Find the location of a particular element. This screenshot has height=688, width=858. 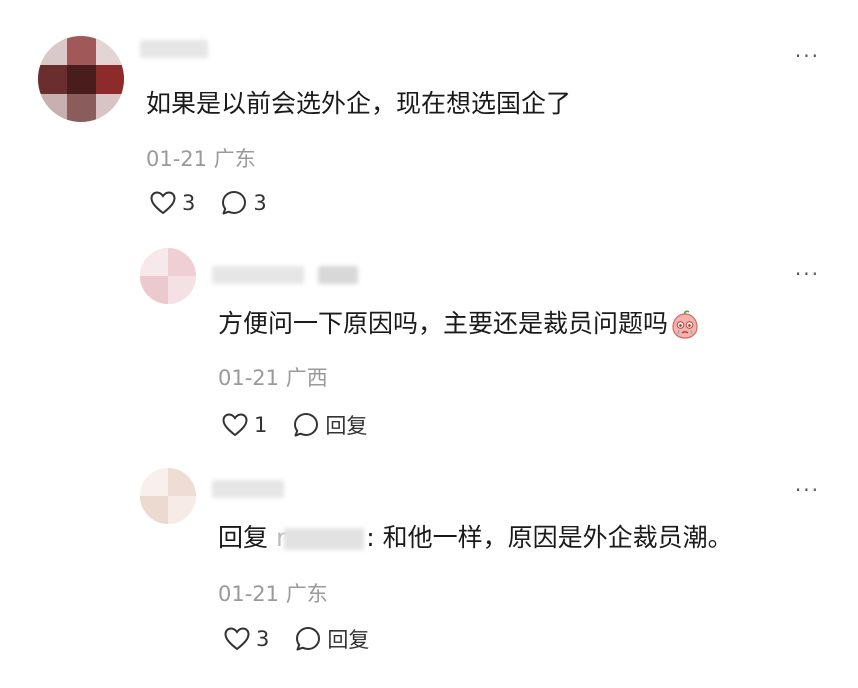

comment-text-body: : 和他一样，原因是外企裁员潮。 is located at coordinates (549, 537).